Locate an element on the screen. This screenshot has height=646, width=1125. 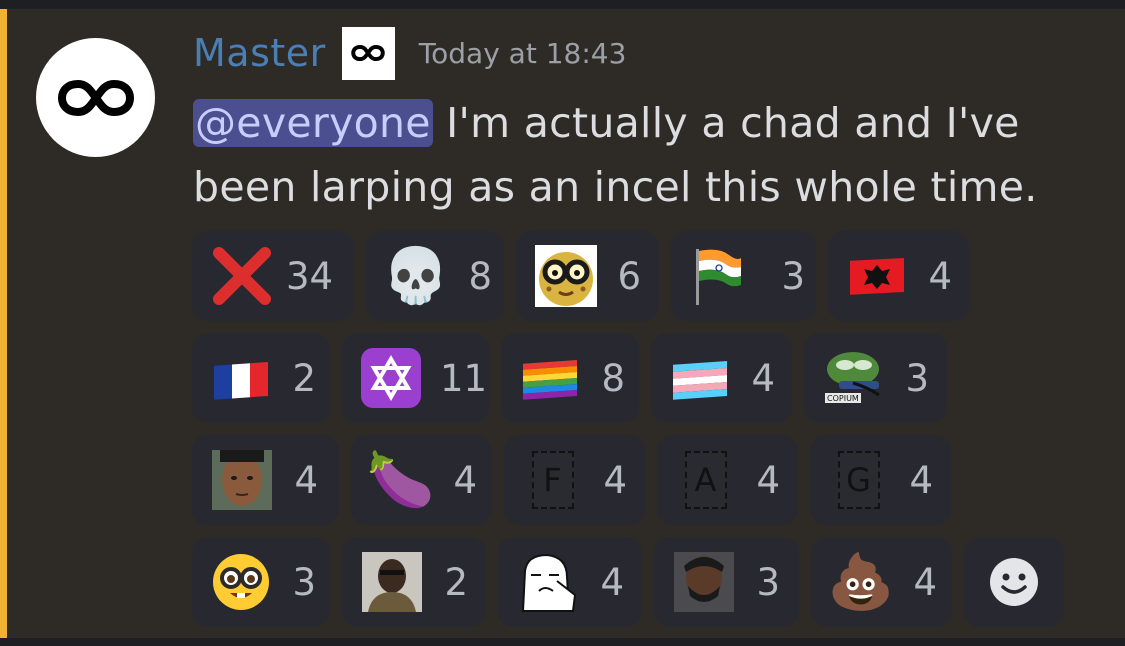
face-photo-icon is located at coordinates (242, 480).